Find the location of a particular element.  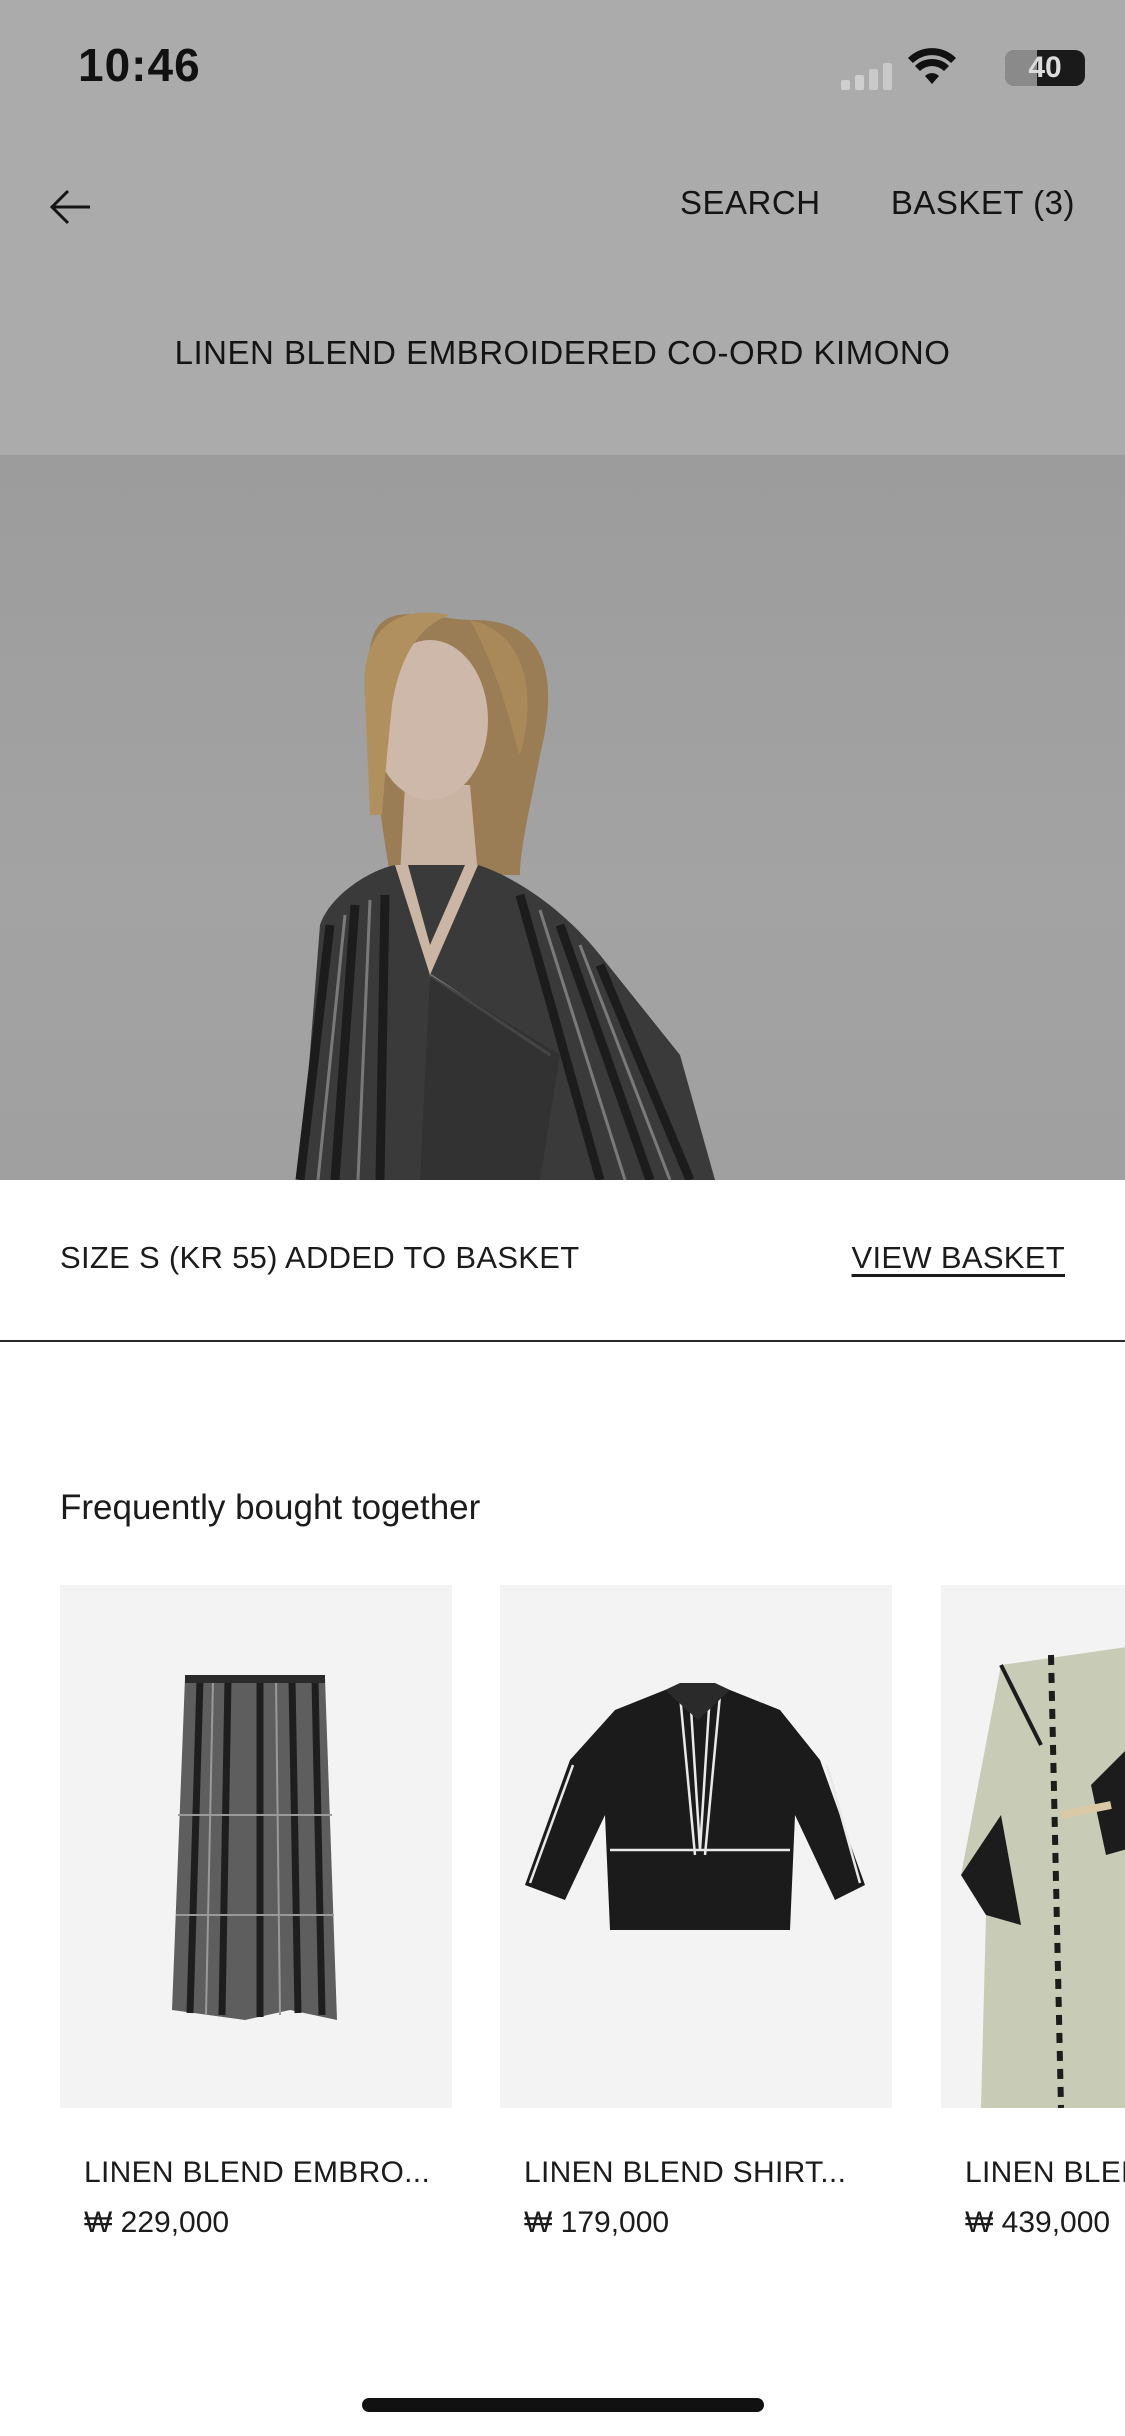

product-card: LINEN BLEND ₩ 439,000 is located at coordinates (1033, 1912).